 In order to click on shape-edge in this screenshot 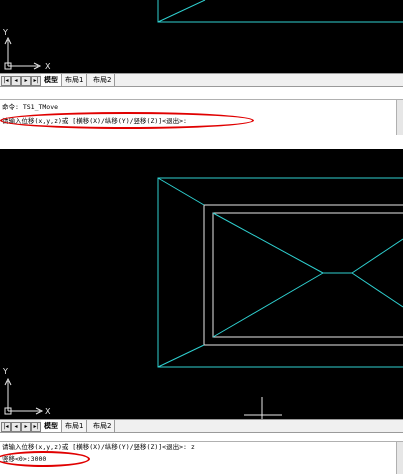, I will do `click(280, 11)`.